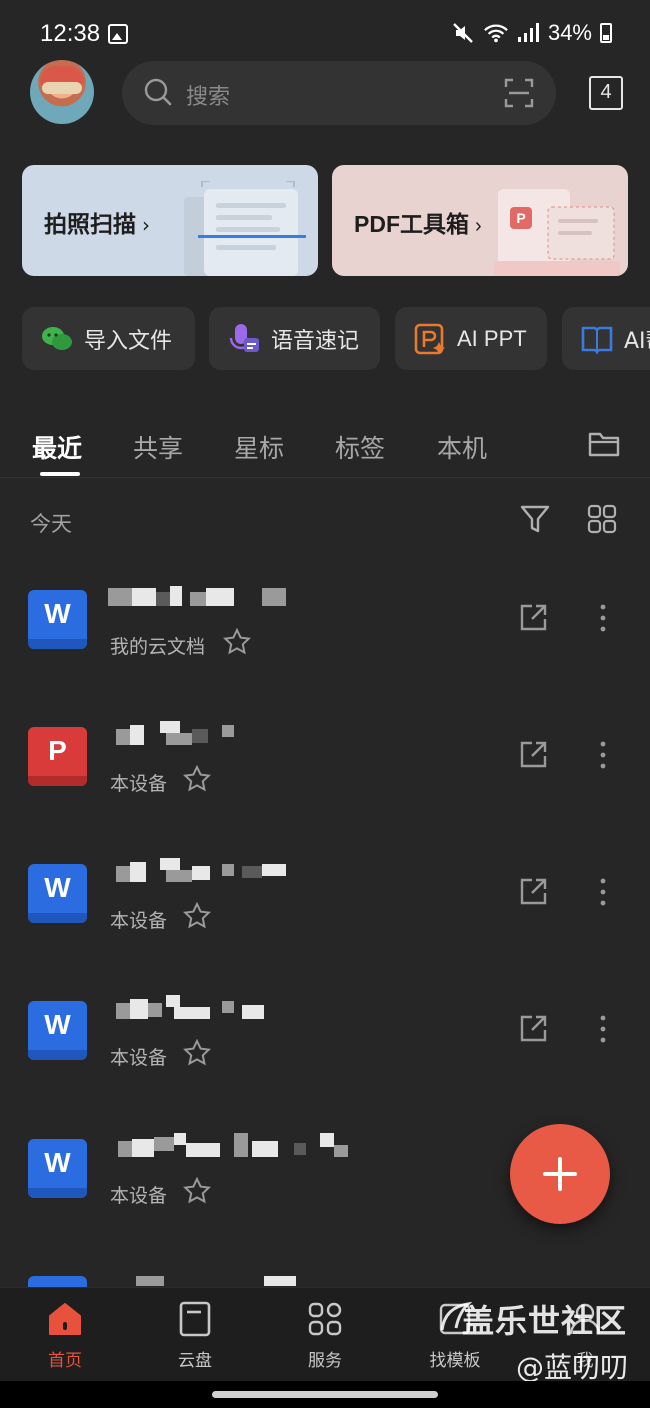 The height and width of the screenshot is (1408, 650). Describe the element at coordinates (535, 519) in the screenshot. I see `filter-icon` at that location.